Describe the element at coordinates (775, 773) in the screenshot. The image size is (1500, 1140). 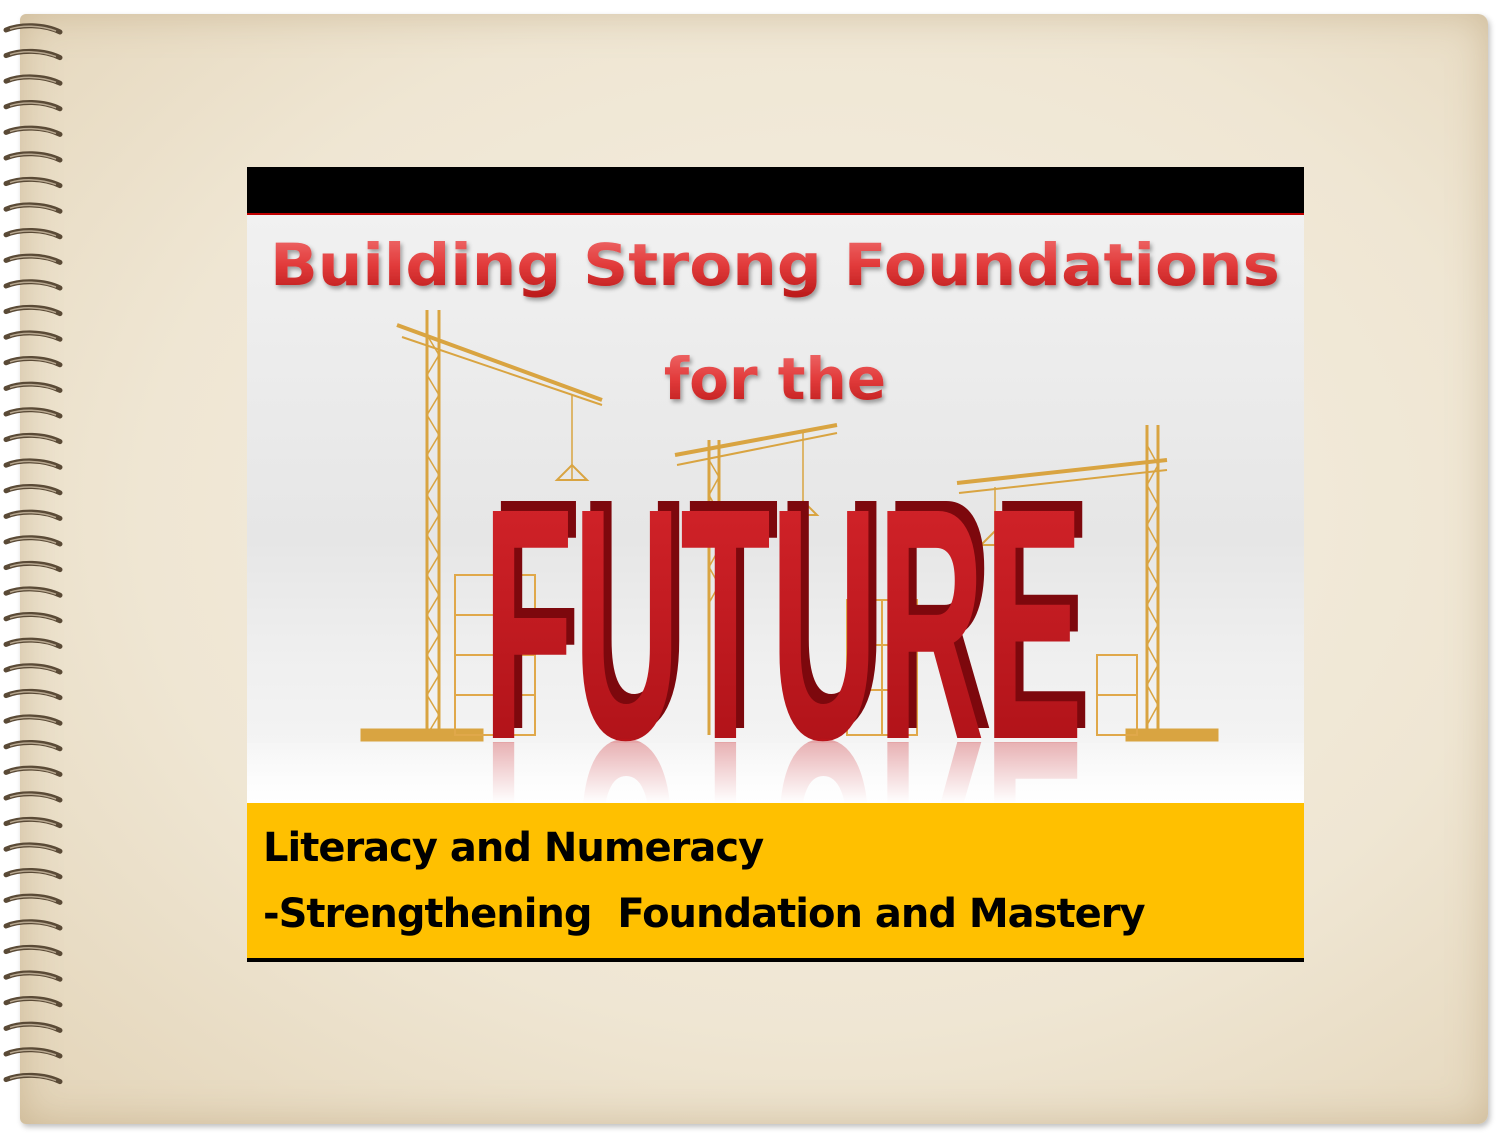
I see `floor-fade` at that location.